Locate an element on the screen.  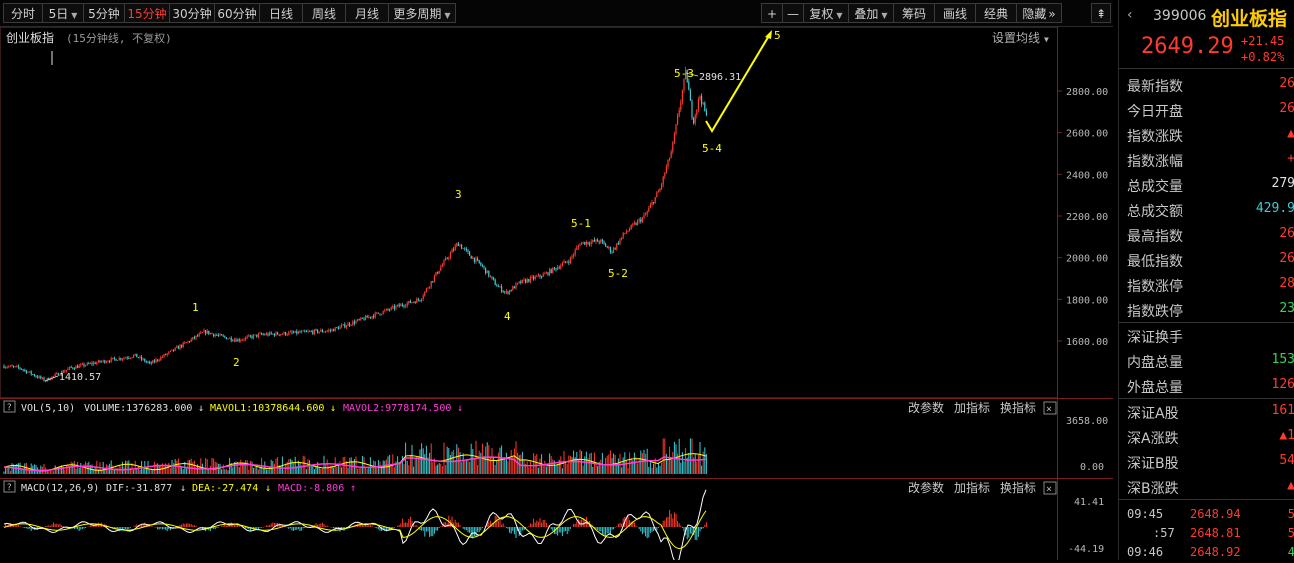
period-tab-4: 30分钟 is located at coordinates (192, 13).